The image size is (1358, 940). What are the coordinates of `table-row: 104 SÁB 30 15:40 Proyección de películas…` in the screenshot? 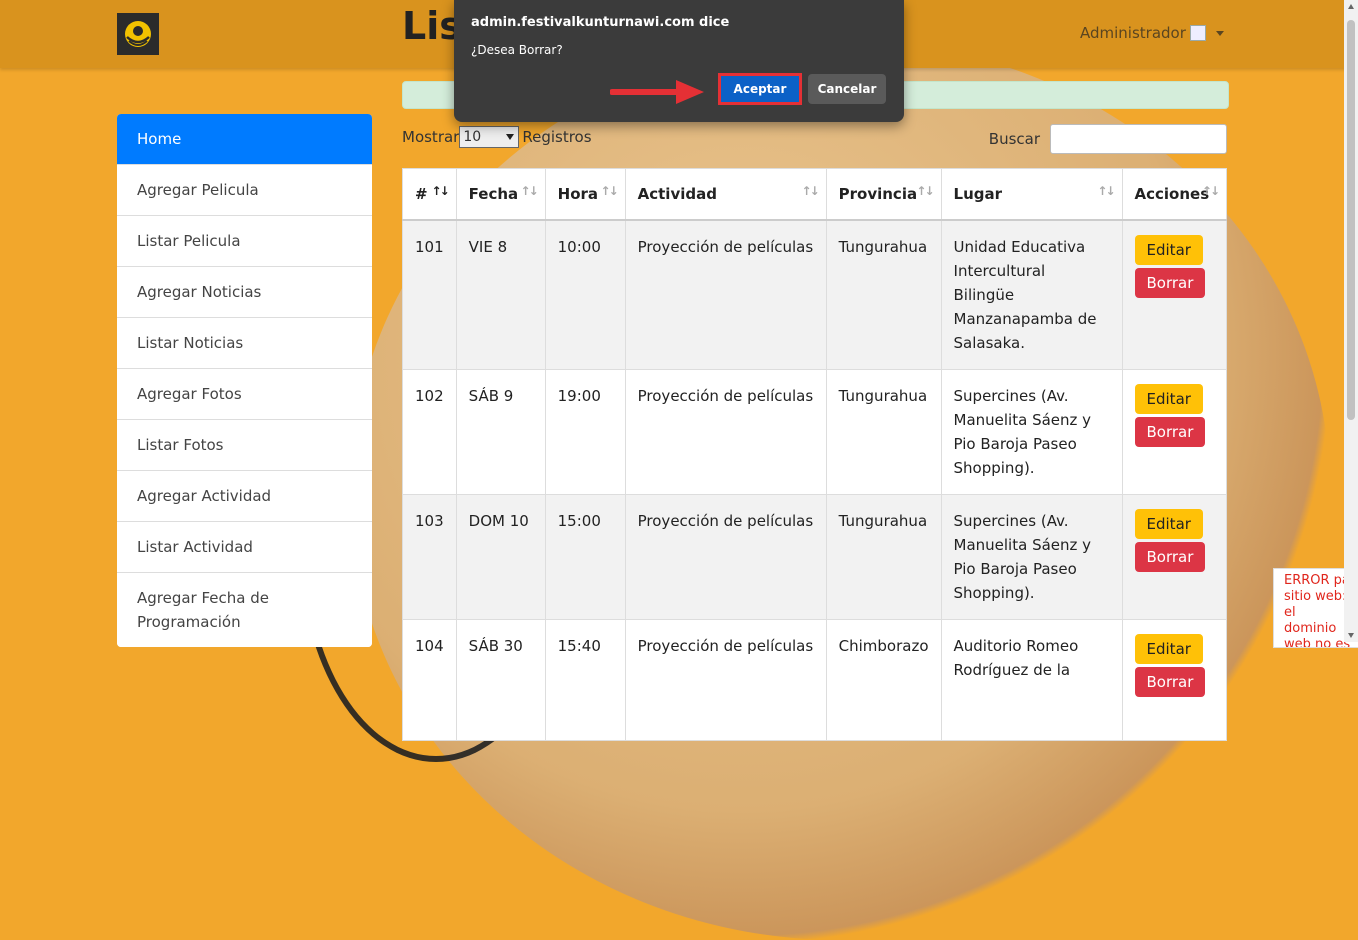 It's located at (815, 680).